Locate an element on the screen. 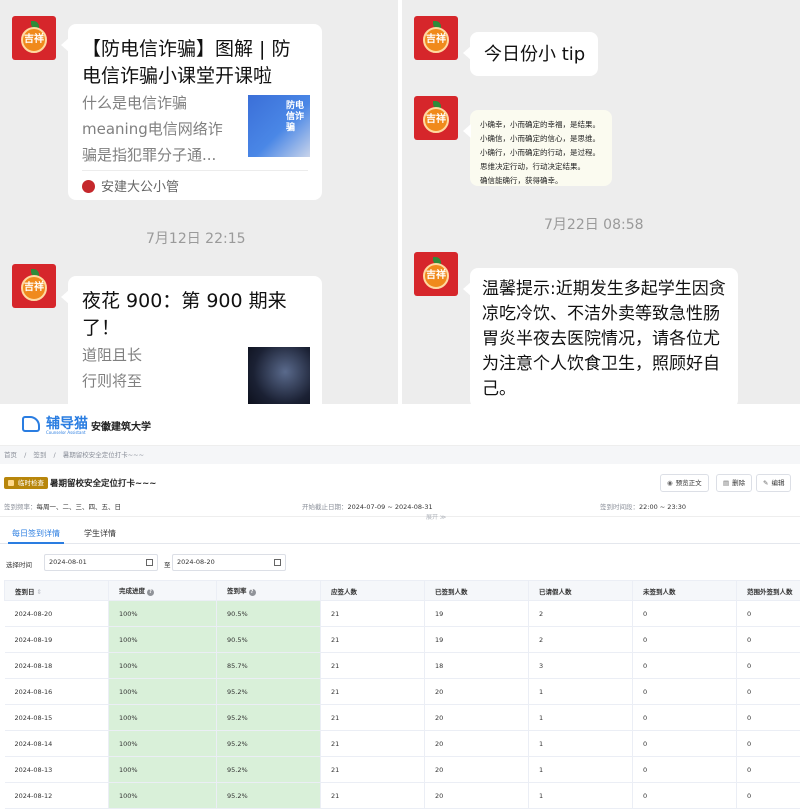 Image resolution: width=800 pixels, height=809 pixels. timestamp: 7月12日 22:15 is located at coordinates (196, 238).